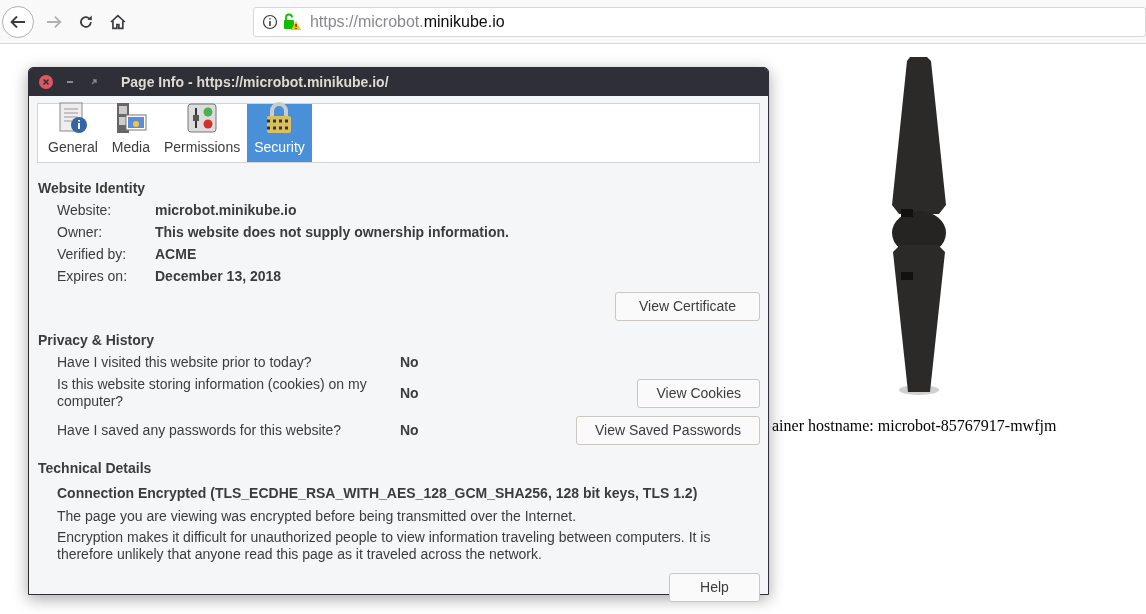  Describe the element at coordinates (714, 587) in the screenshot. I see `button: Help` at that location.